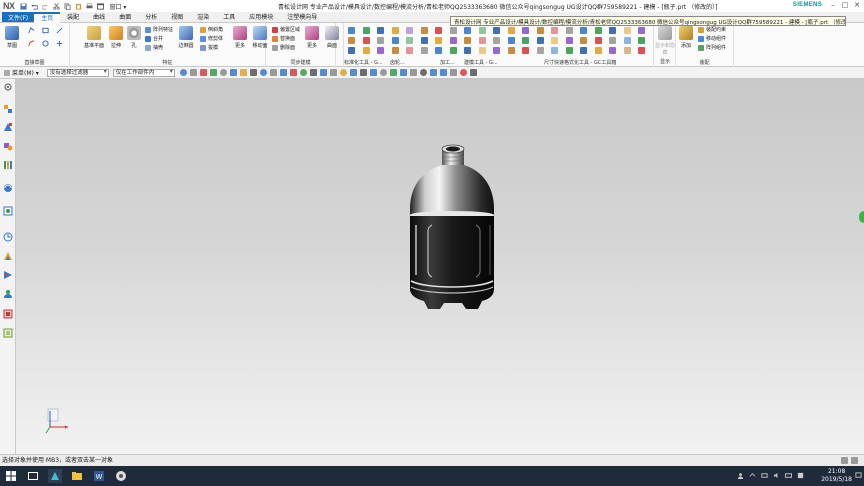 The height and width of the screenshot is (486, 864). What do you see at coordinates (11, 476) in the screenshot?
I see `start-windows-icon` at bounding box center [11, 476].